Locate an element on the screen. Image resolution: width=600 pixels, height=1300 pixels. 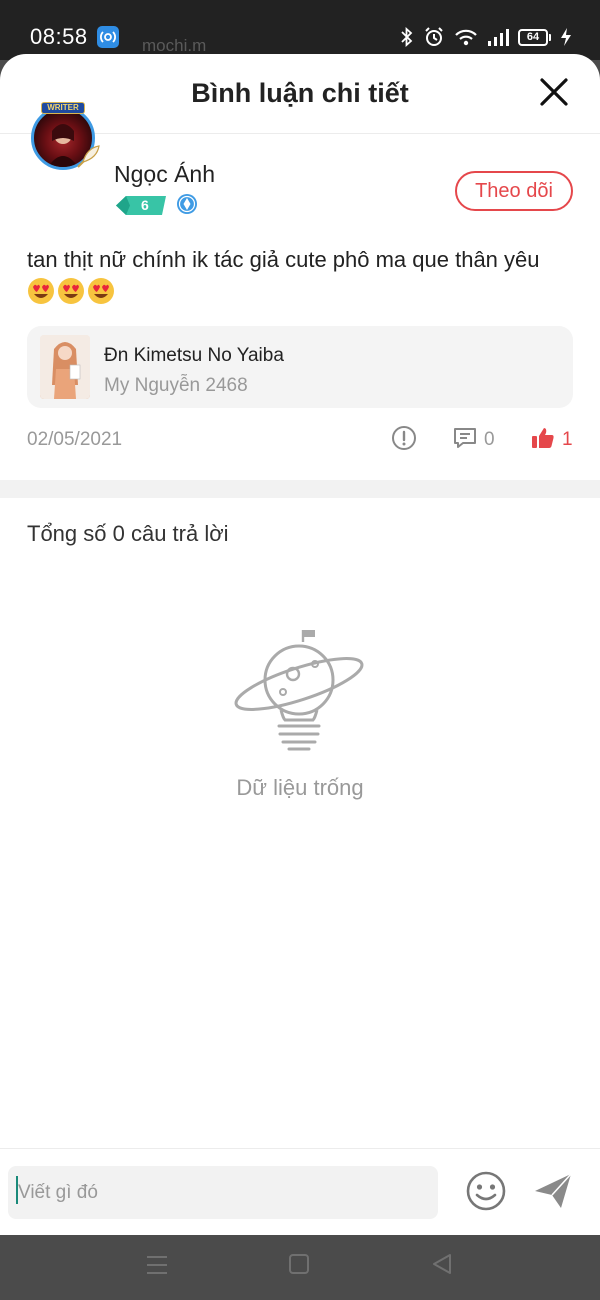
reply-input-bar is located at coordinates (300, 1191).